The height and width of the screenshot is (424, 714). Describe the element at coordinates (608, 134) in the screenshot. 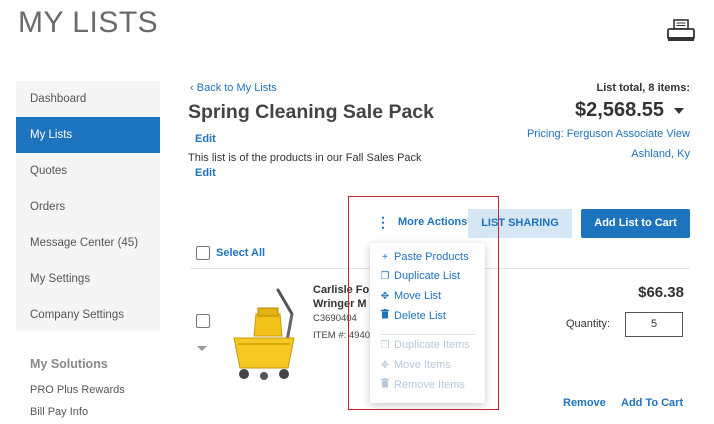

I see `pricing-view-link: Pricing: Ferguson Associate View` at that location.